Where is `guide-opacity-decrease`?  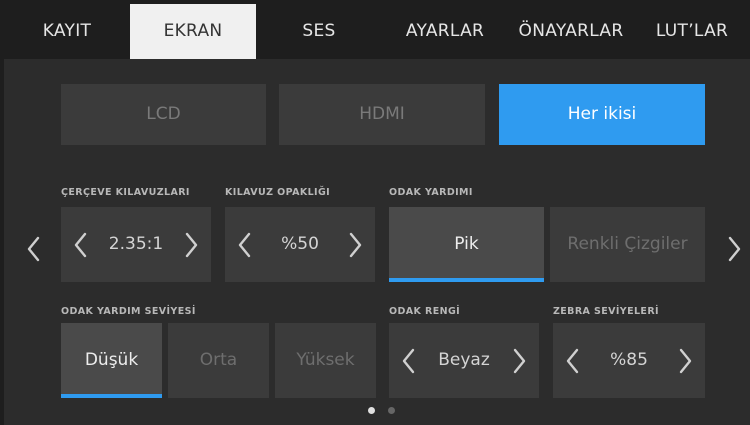
guide-opacity-decrease is located at coordinates (245, 245).